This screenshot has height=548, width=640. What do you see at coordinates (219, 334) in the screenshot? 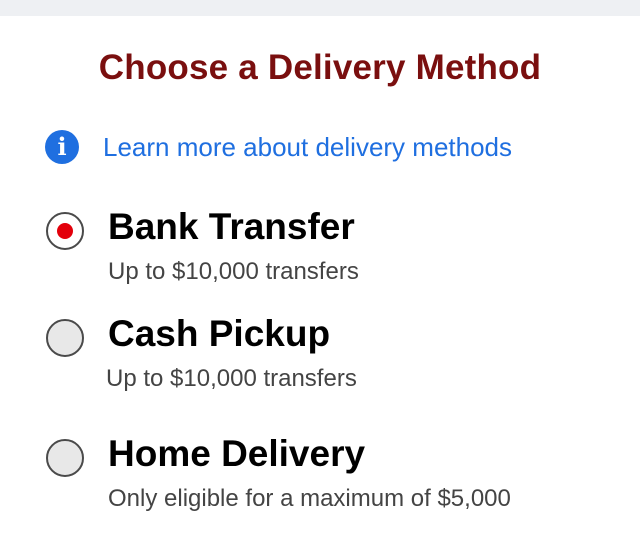
I see `option-label-cash-pickup: Cash Pickup` at bounding box center [219, 334].